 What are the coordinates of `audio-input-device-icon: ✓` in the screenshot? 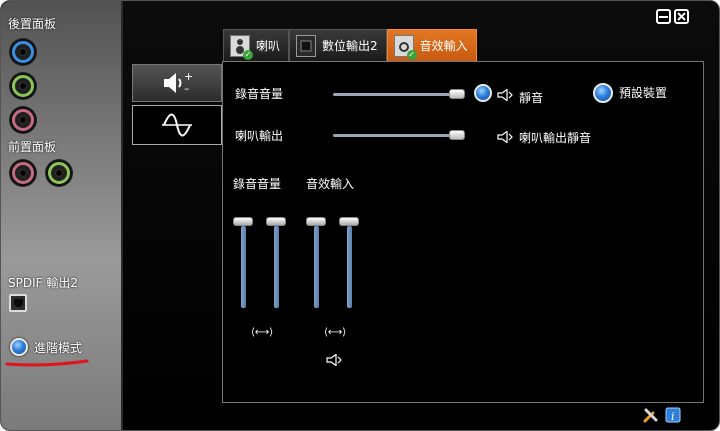 It's located at (405, 47).